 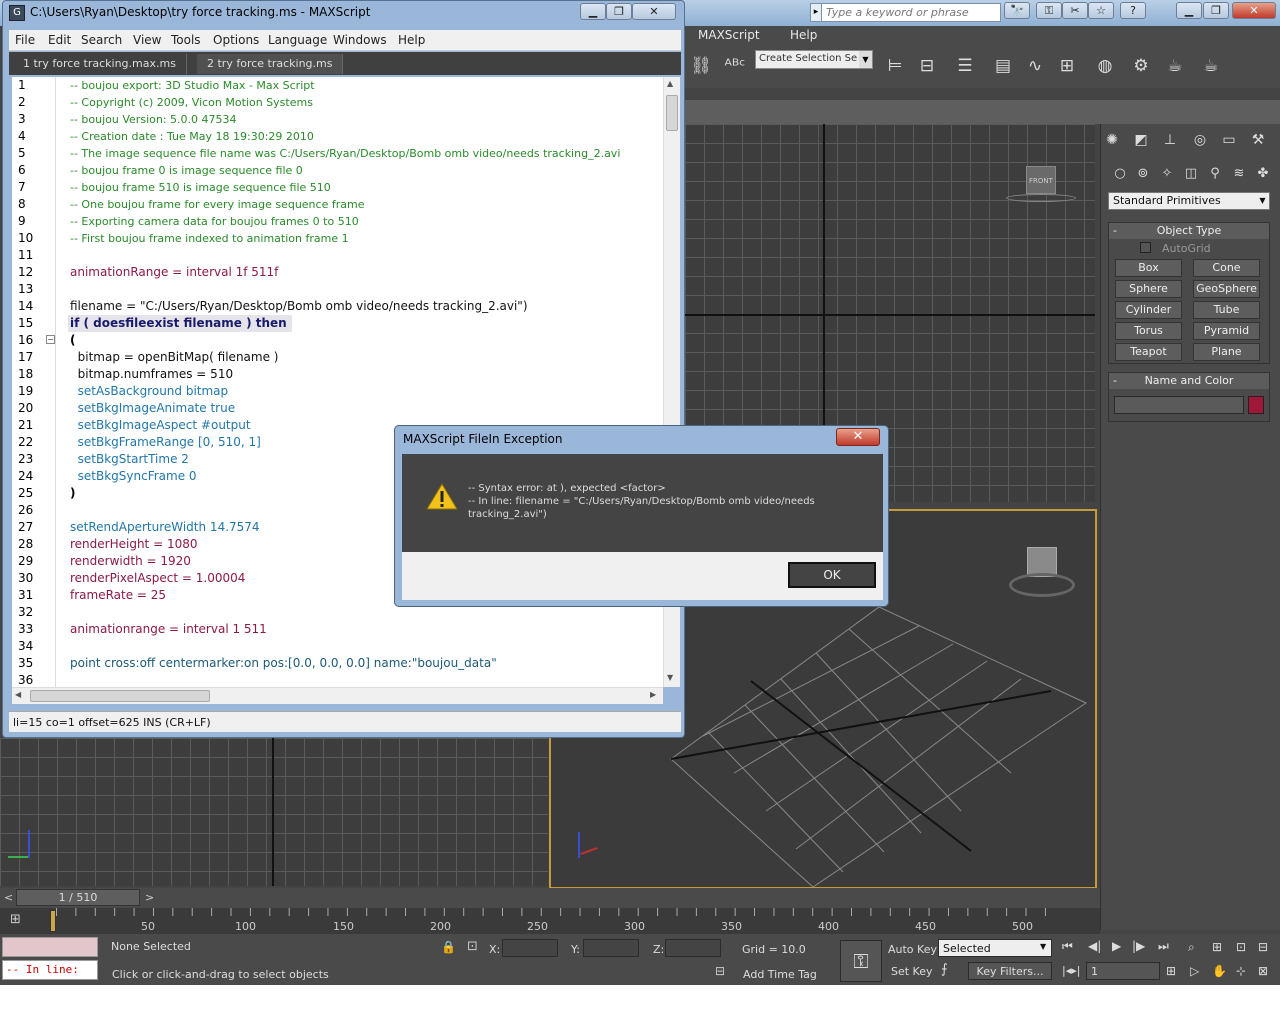 I want to click on previous-frame-icon: ◀|, so click(x=1094, y=946).